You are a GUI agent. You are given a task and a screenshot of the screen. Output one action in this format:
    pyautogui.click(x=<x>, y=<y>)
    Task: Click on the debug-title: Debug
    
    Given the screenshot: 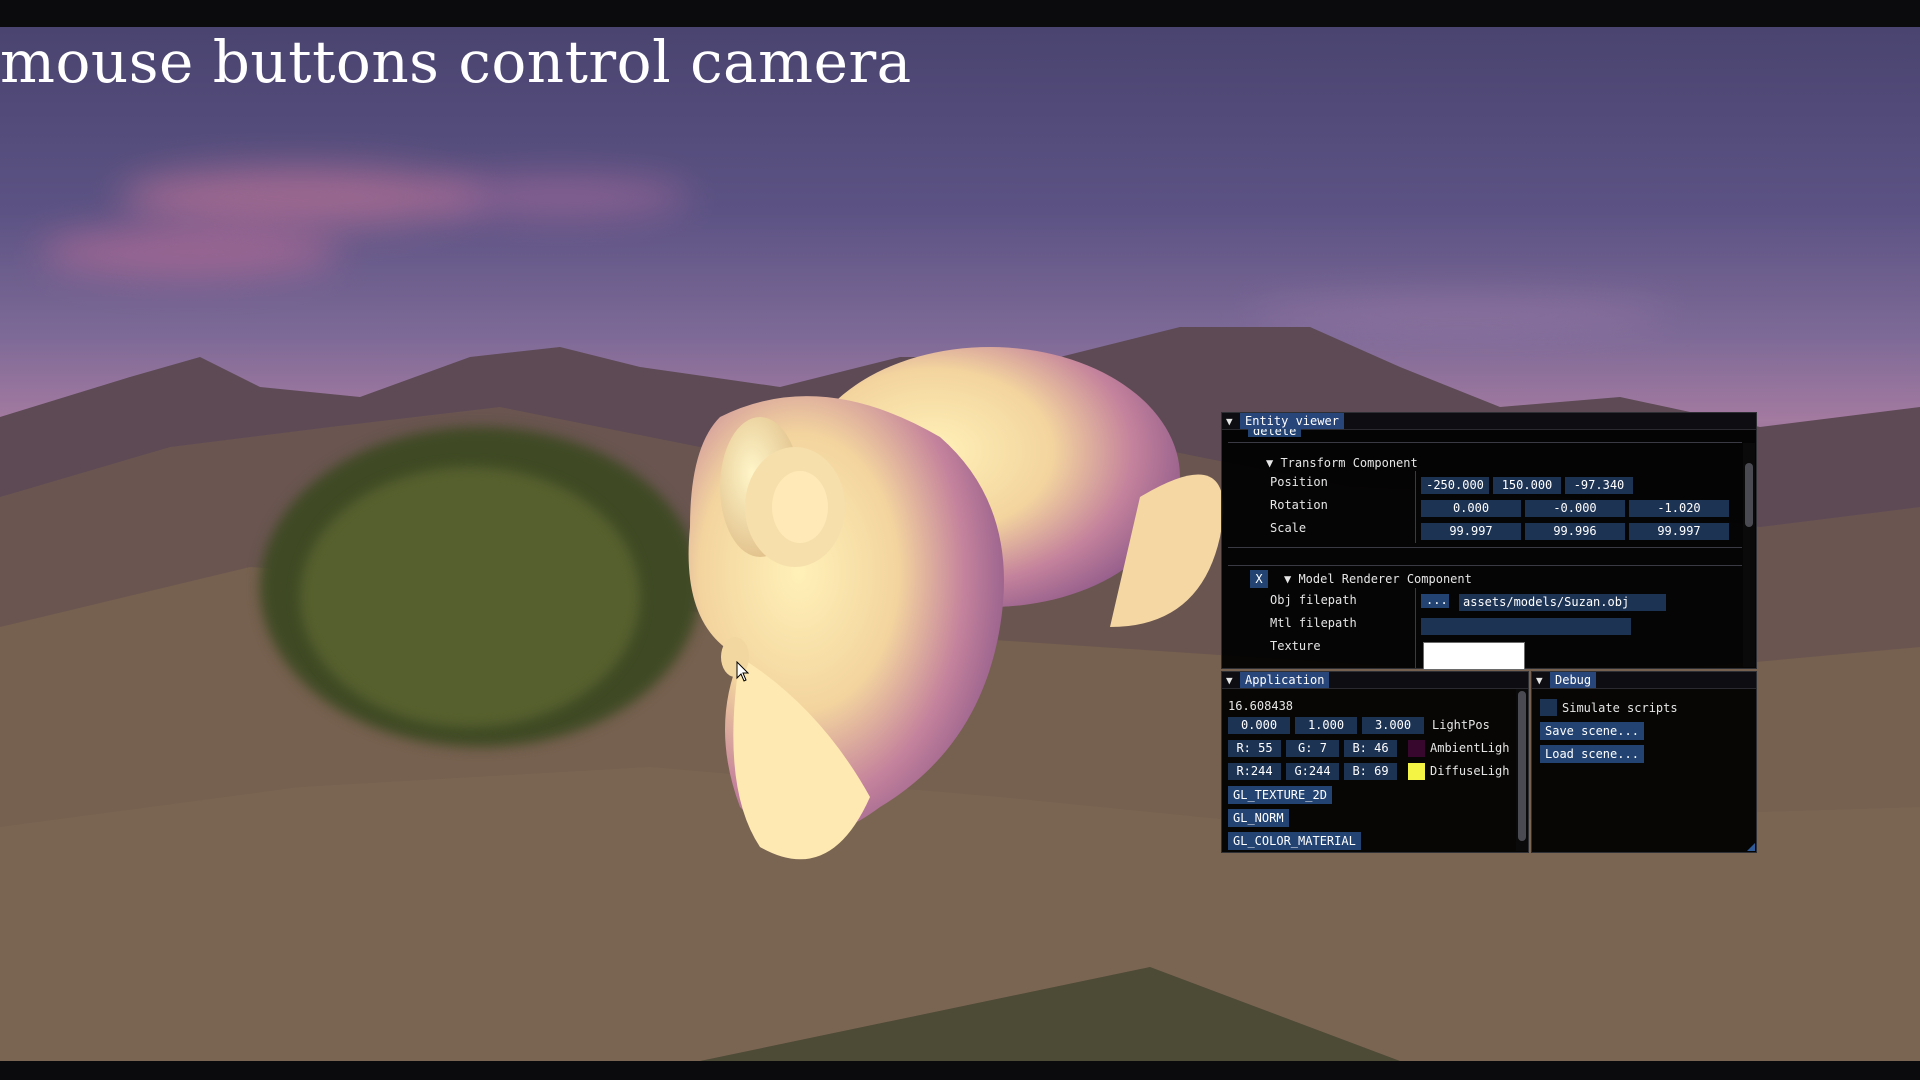 What is the action you would take?
    pyautogui.click(x=1573, y=680)
    